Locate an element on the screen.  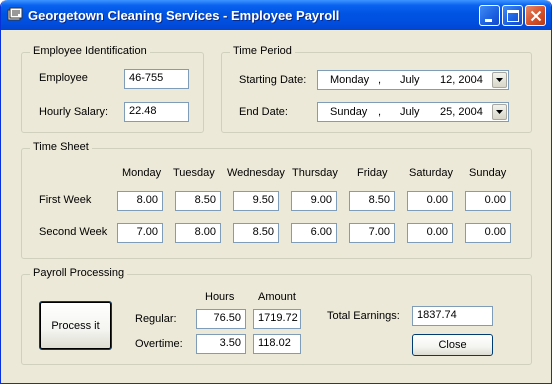
week1-friday-hours: 8.50 is located at coordinates (372, 201).